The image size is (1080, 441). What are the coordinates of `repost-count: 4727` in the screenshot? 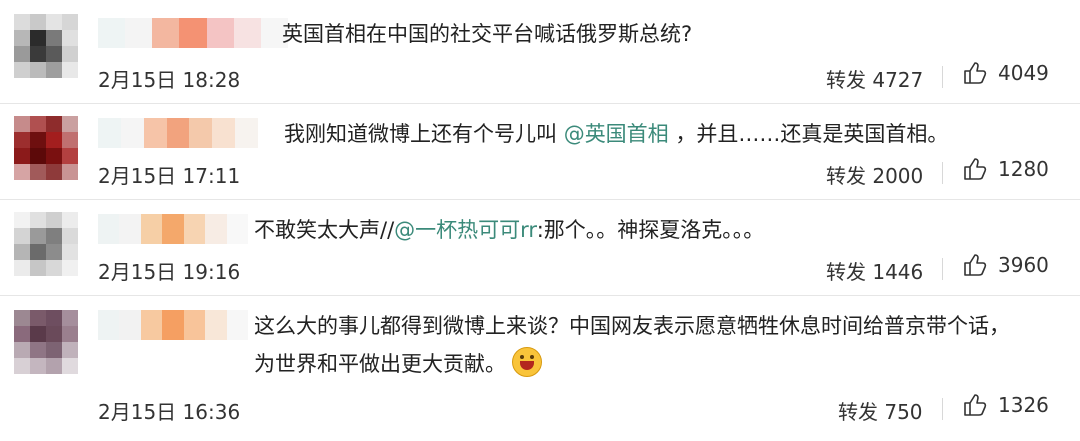 It's located at (898, 80).